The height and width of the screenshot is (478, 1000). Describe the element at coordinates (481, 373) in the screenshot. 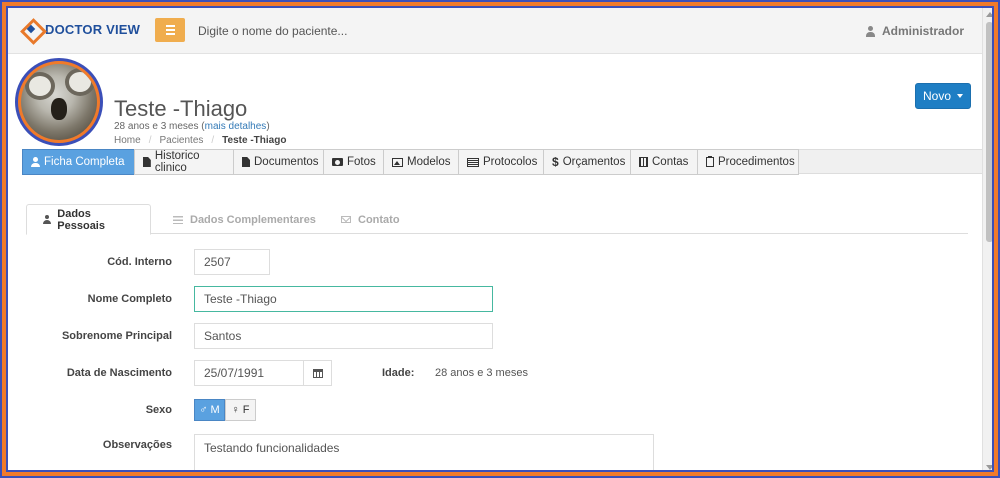

I see `idade-value: 28 anos e 3 meses` at that location.